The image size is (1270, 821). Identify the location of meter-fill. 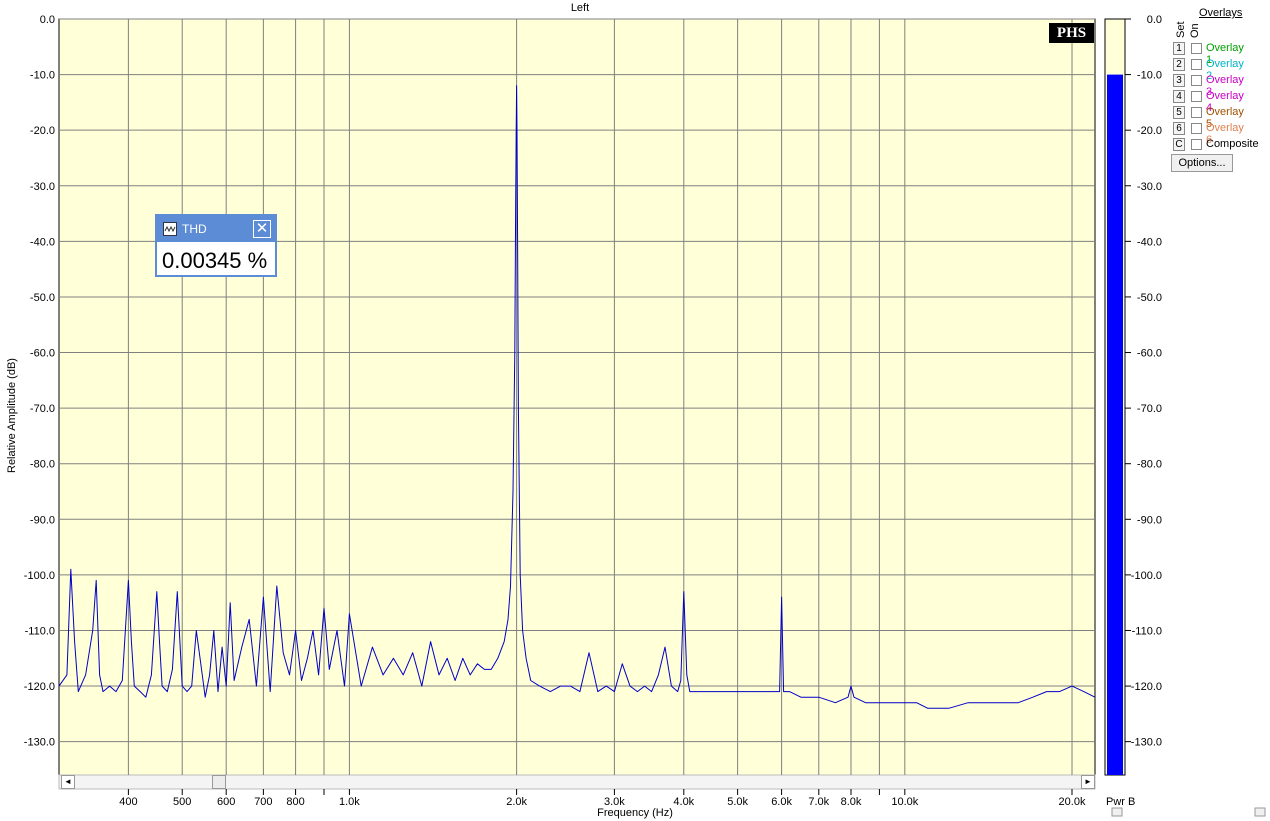
(1115, 424).